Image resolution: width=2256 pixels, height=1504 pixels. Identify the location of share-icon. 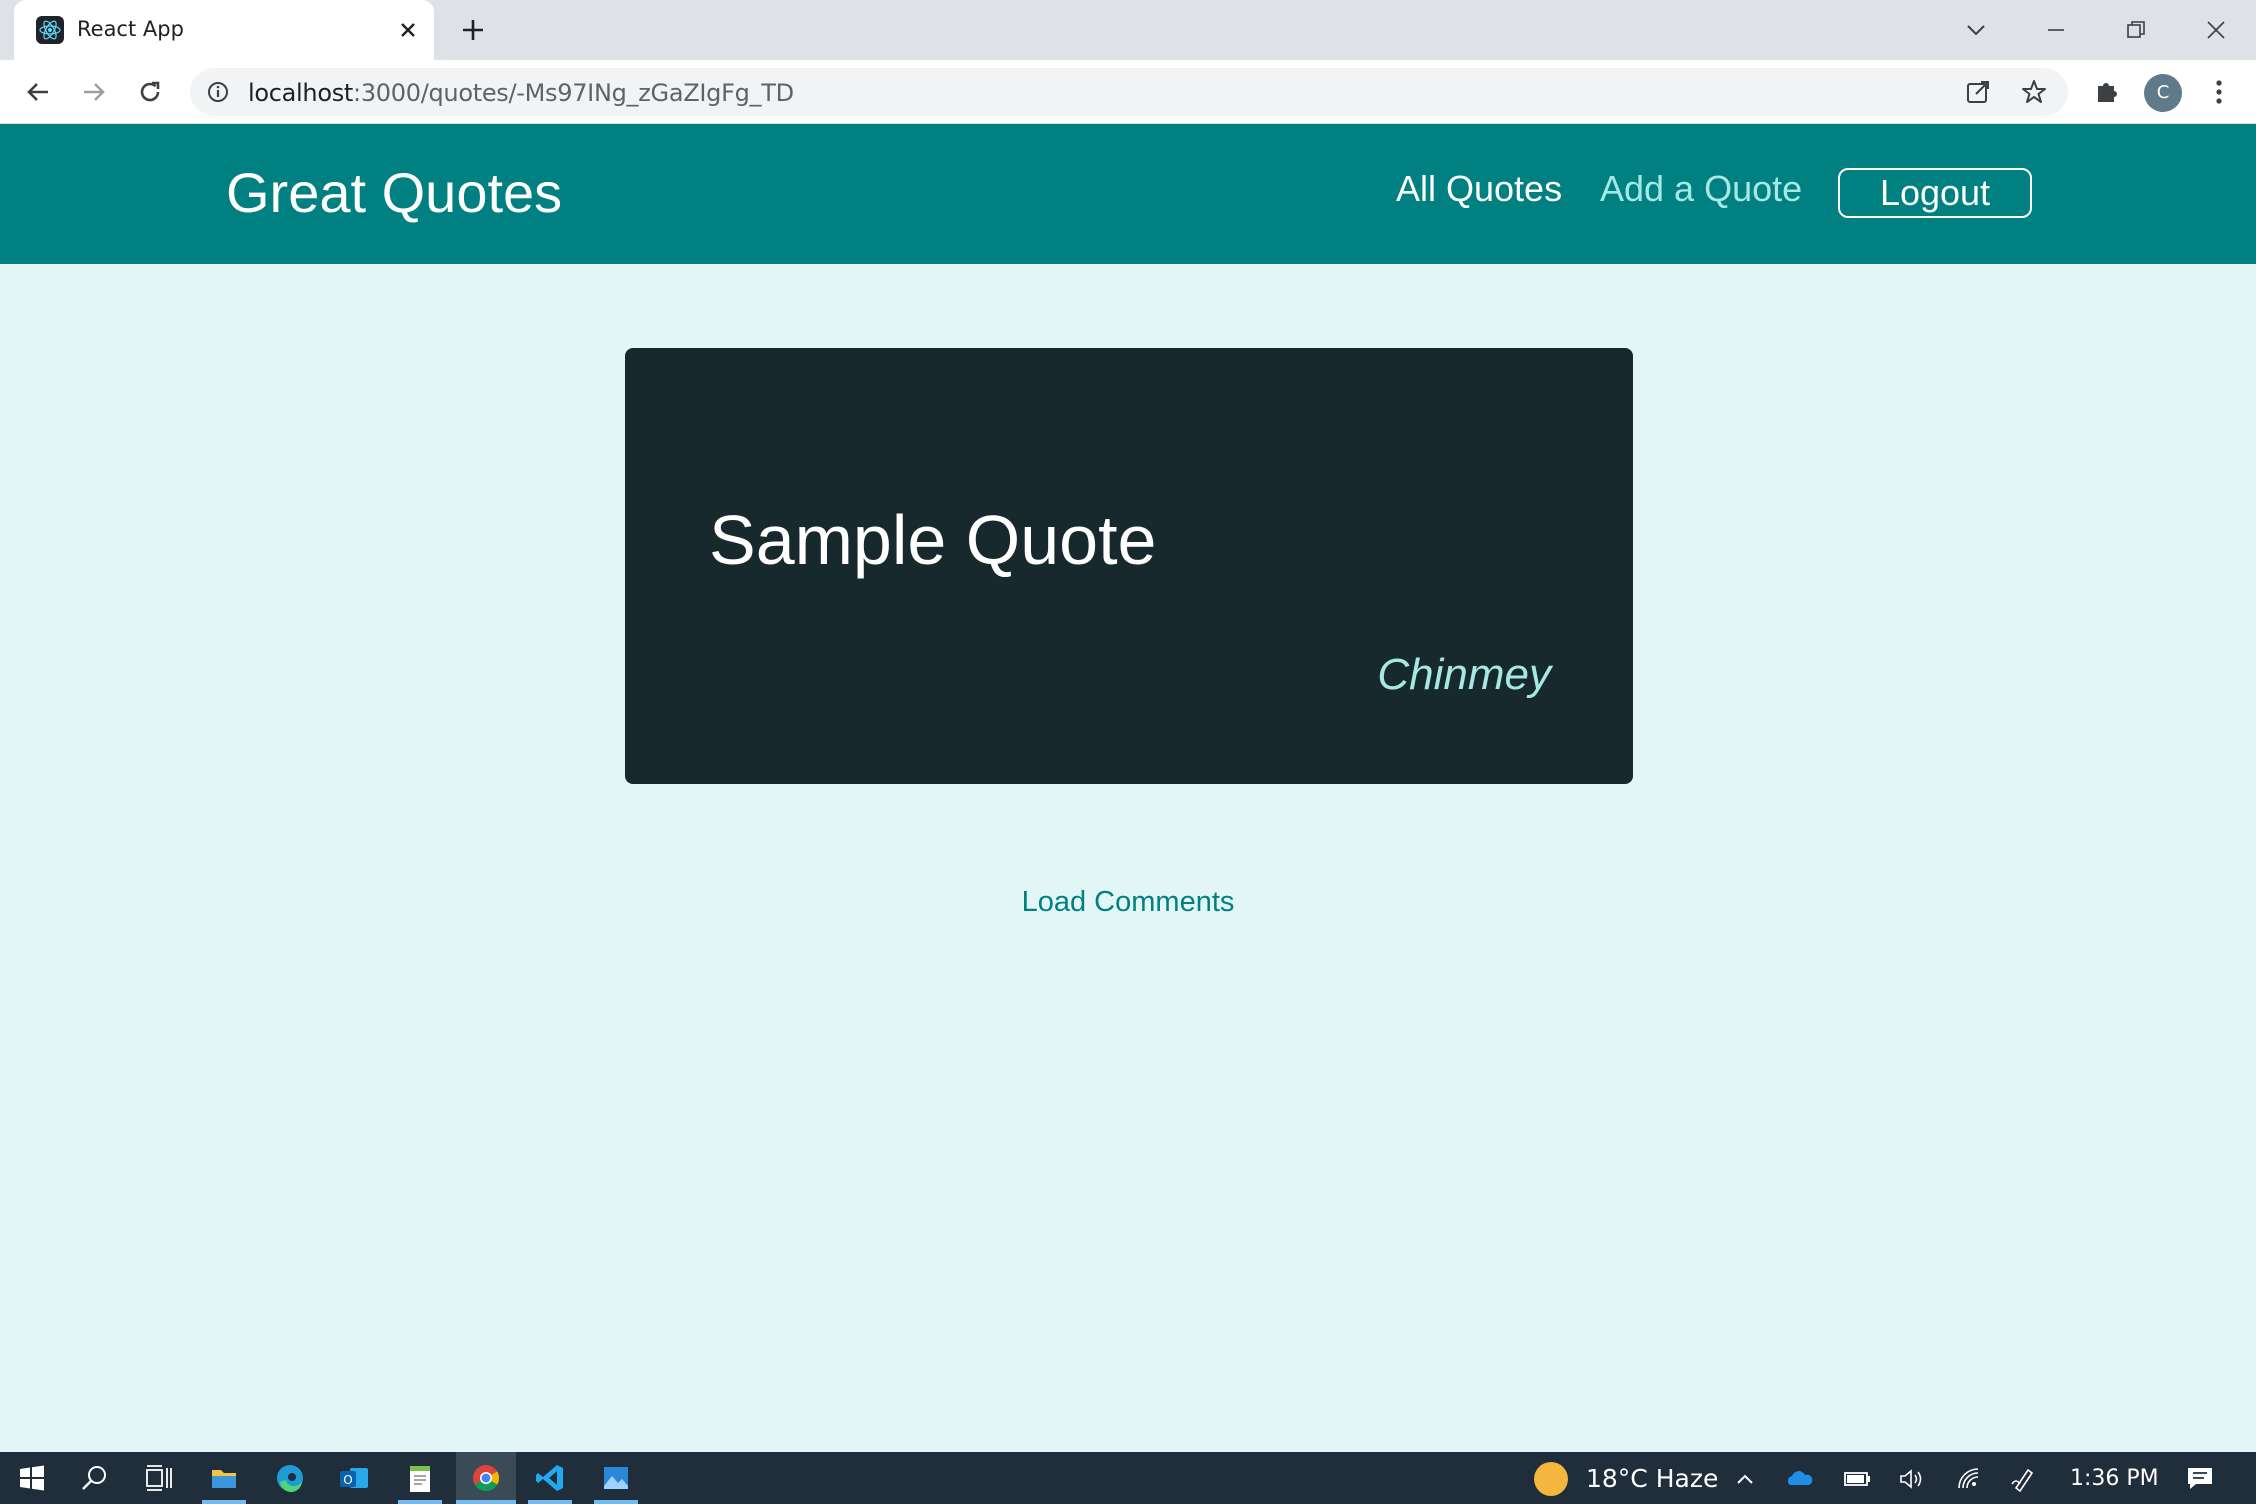
(1978, 92).